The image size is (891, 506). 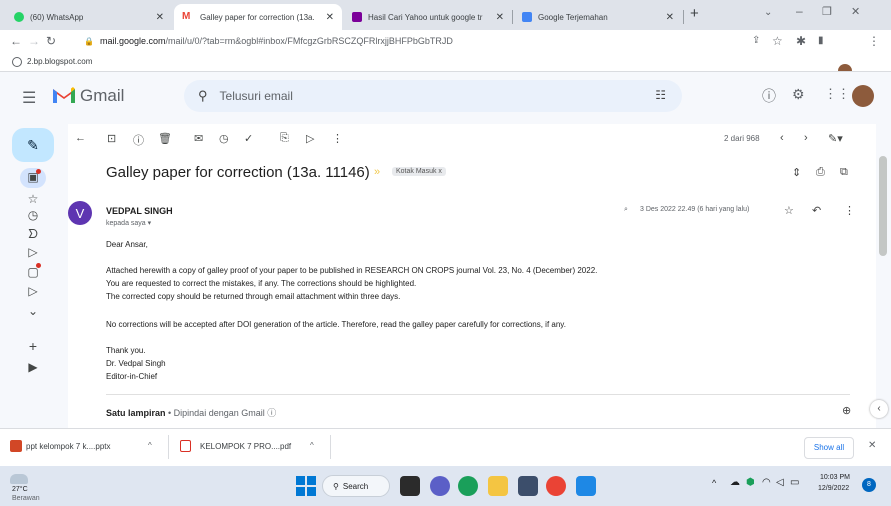 What do you see at coordinates (16, 41) in the screenshot?
I see `back-icon: ←` at bounding box center [16, 41].